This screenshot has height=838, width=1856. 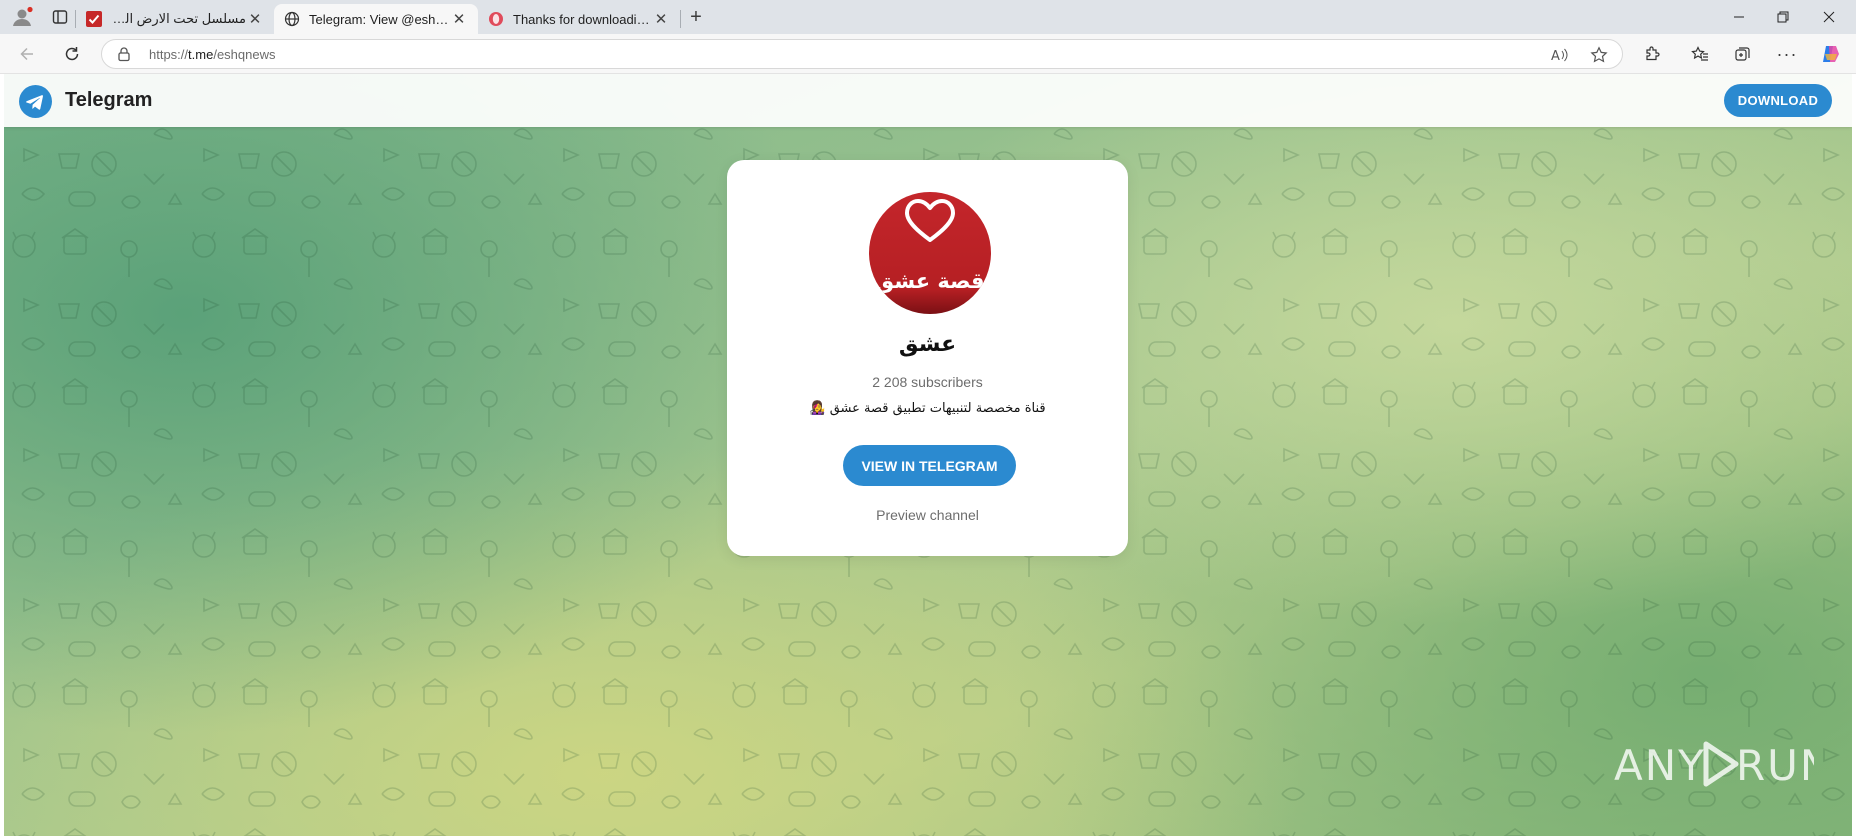 I want to click on svg-text: ANY, so click(x=1660, y=765).